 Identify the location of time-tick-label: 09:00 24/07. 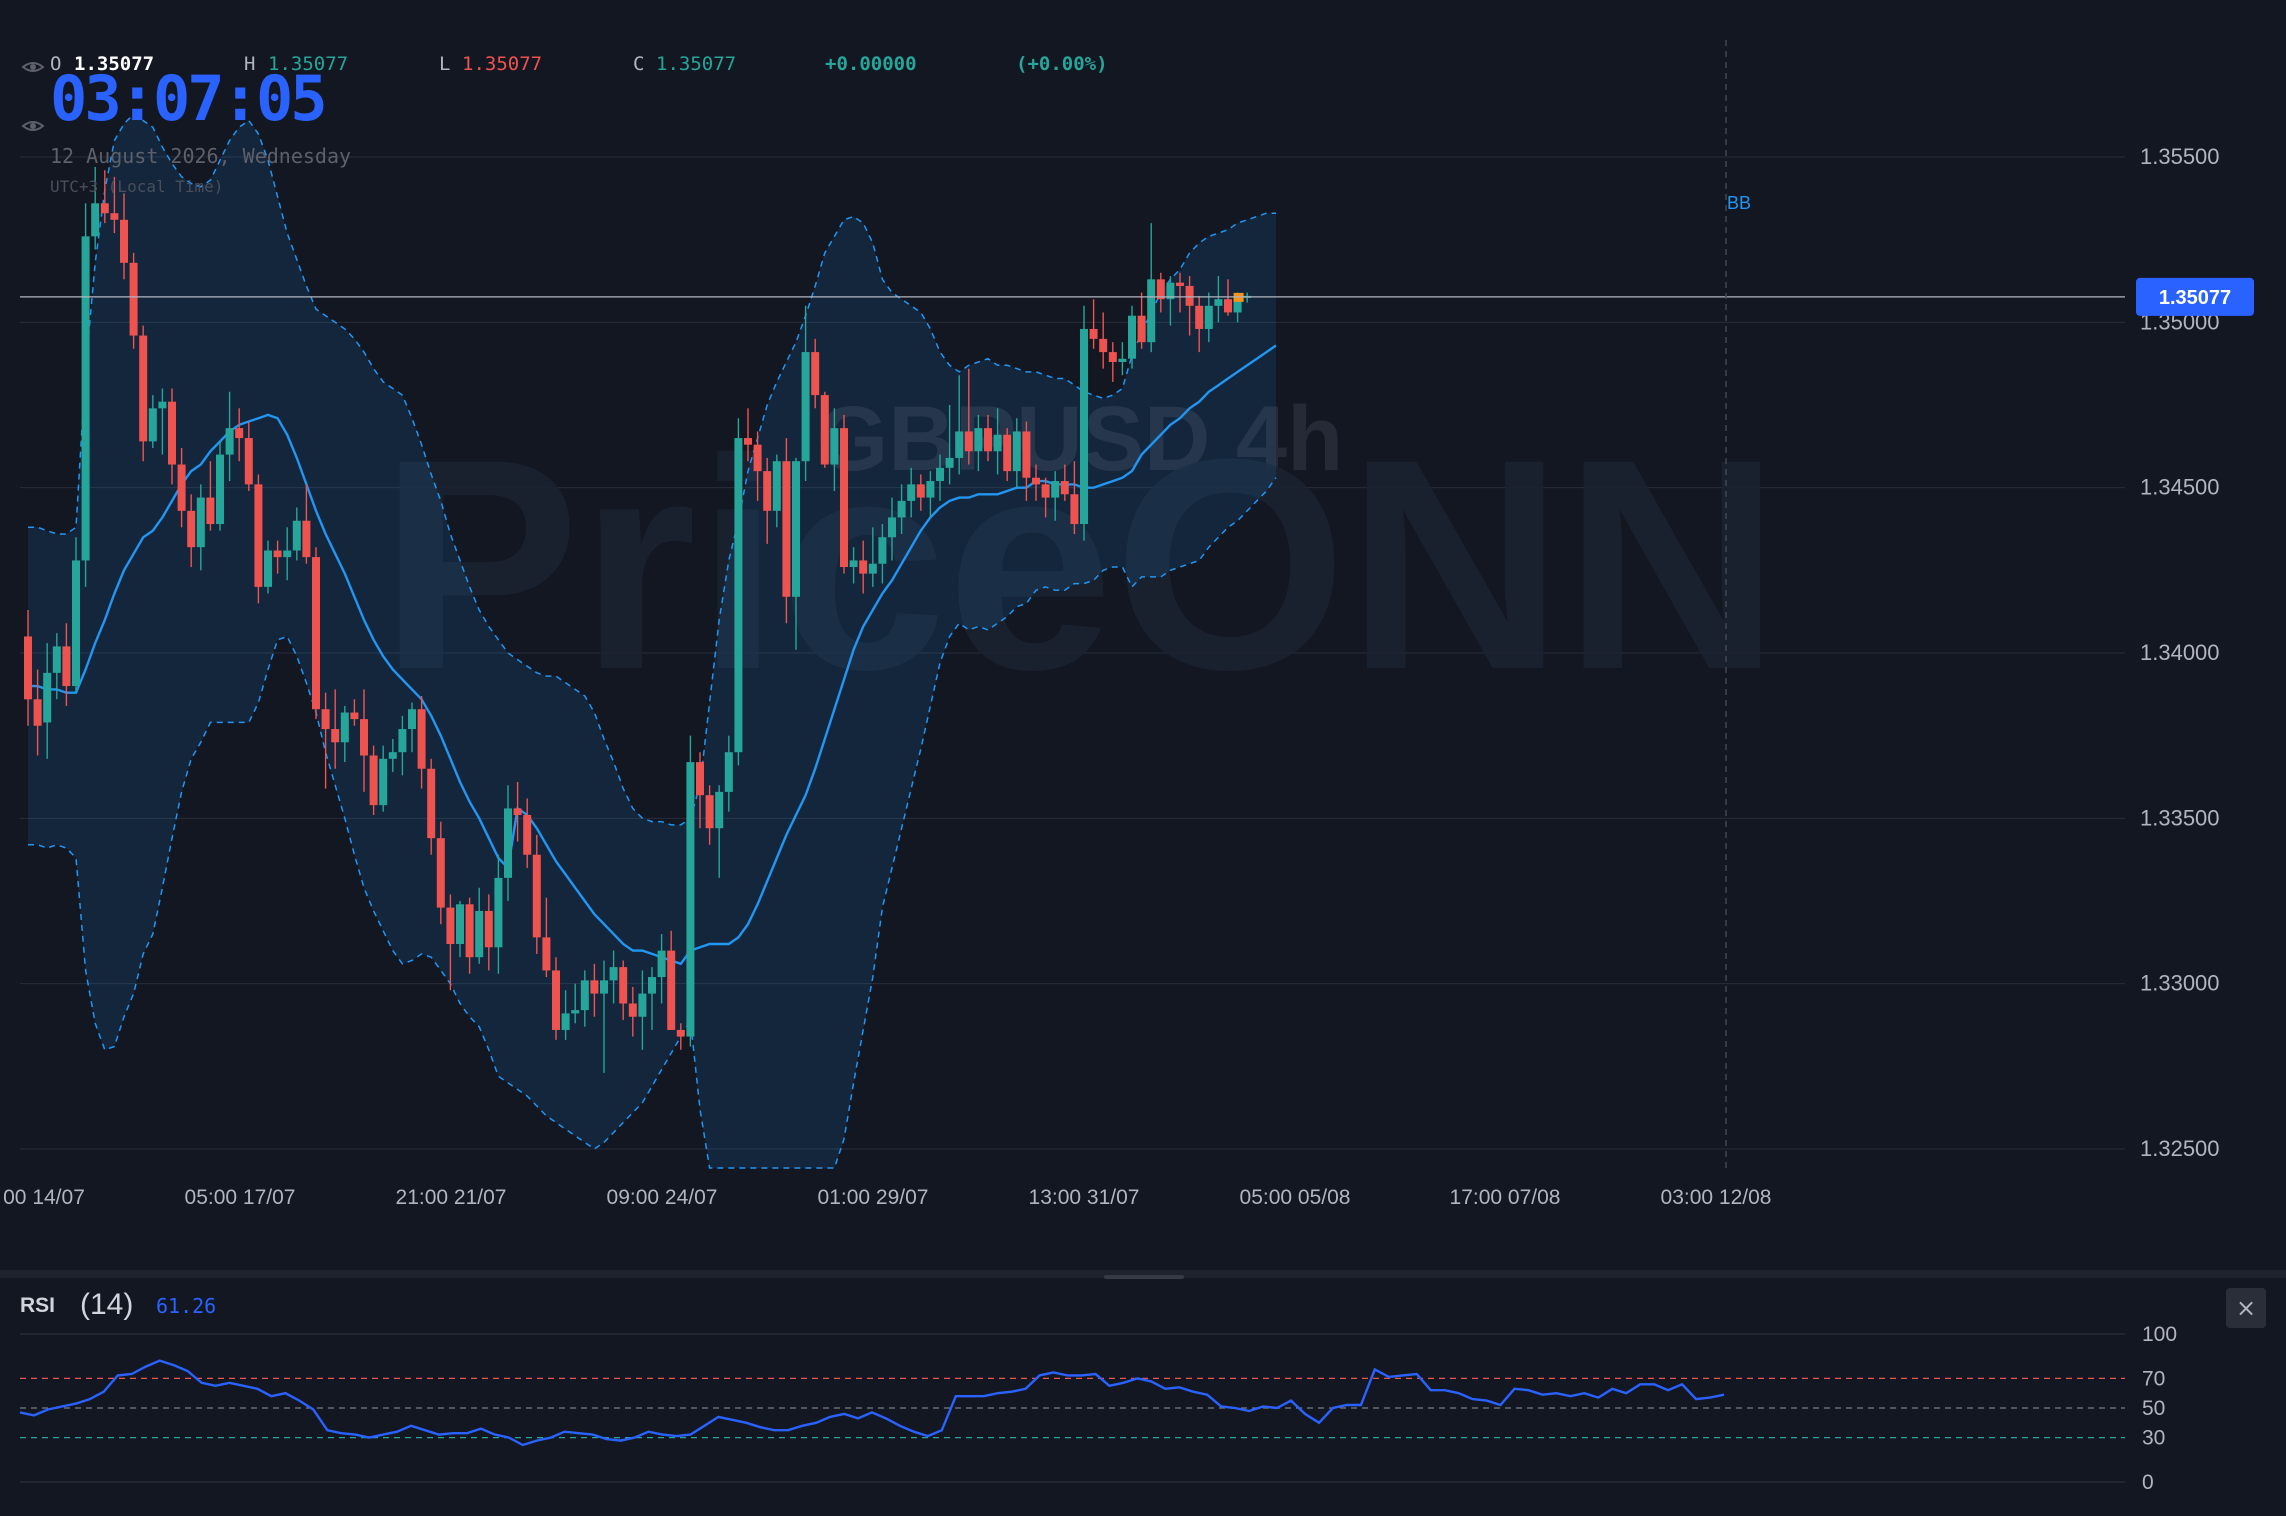
(662, 1197).